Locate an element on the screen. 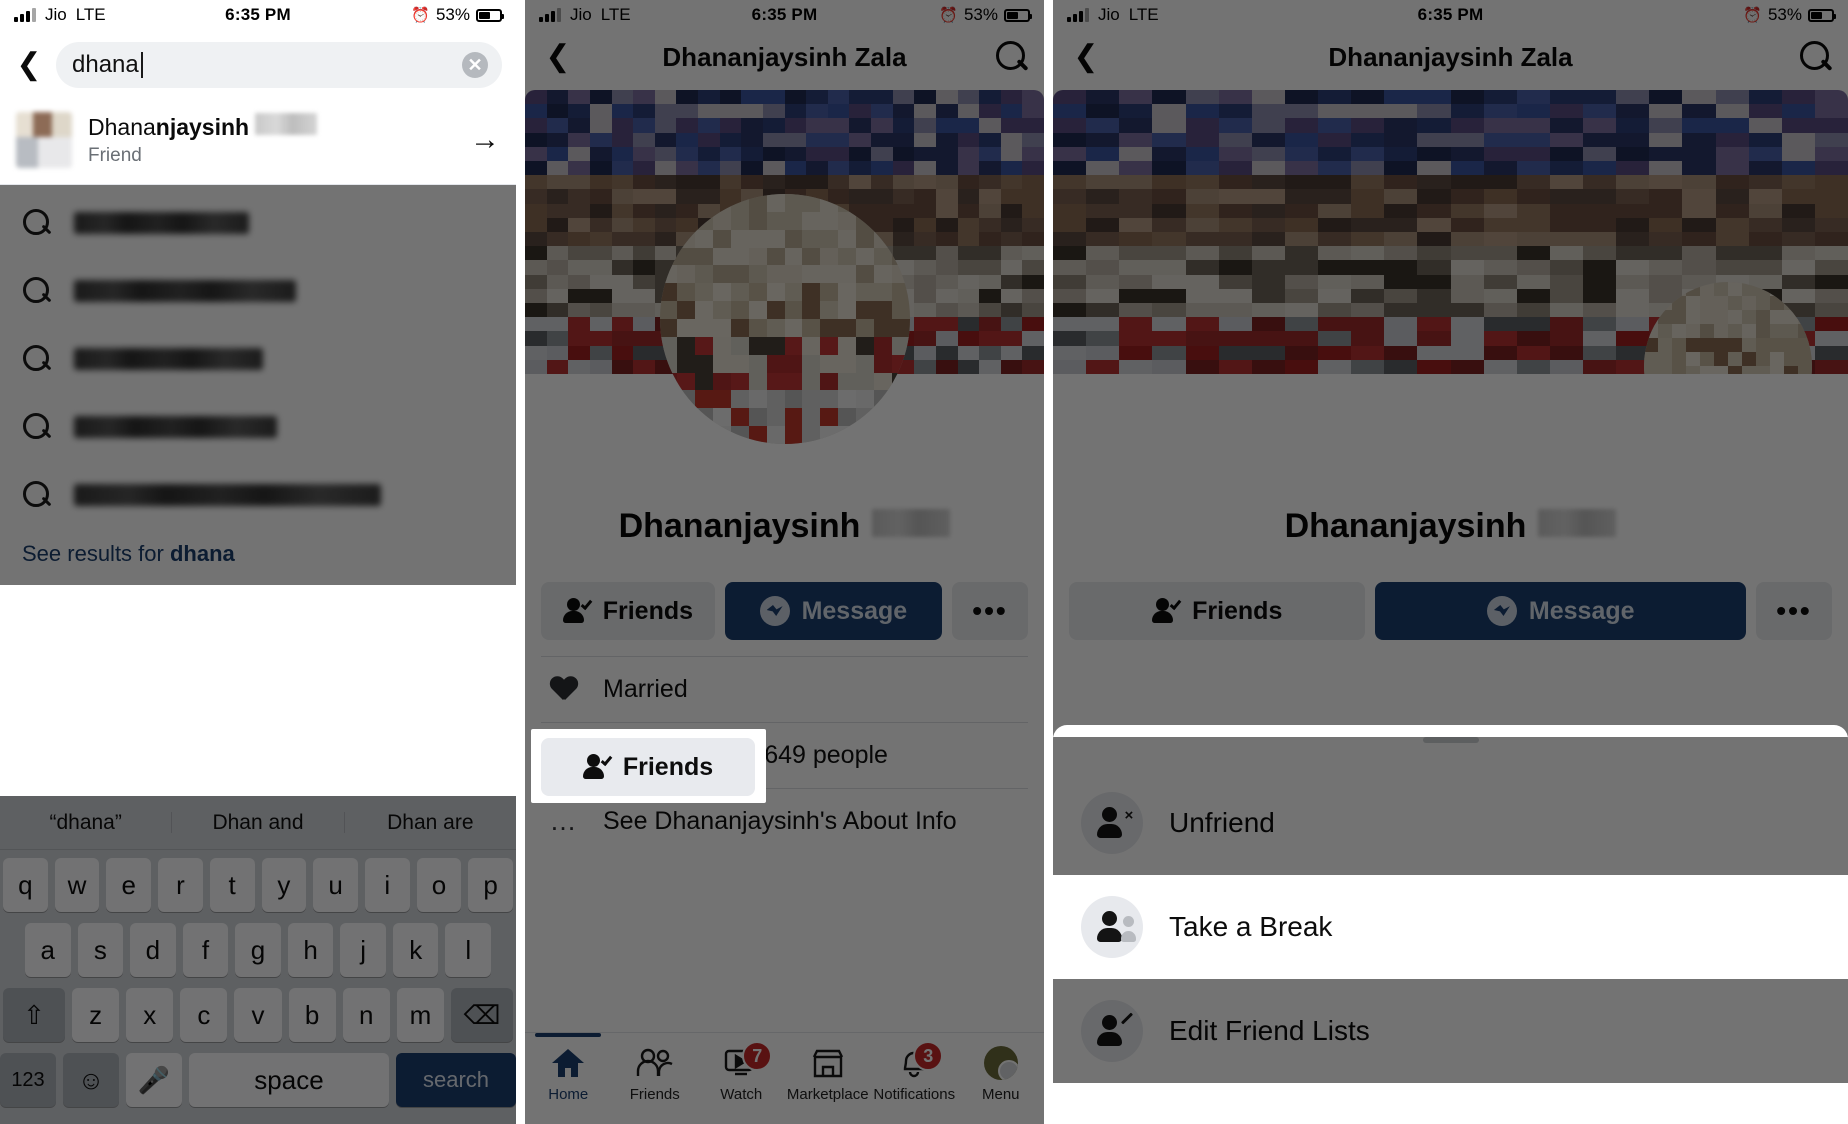 This screenshot has height=1124, width=1848. profile-name: Dhananjaysinh is located at coordinates (784, 526).